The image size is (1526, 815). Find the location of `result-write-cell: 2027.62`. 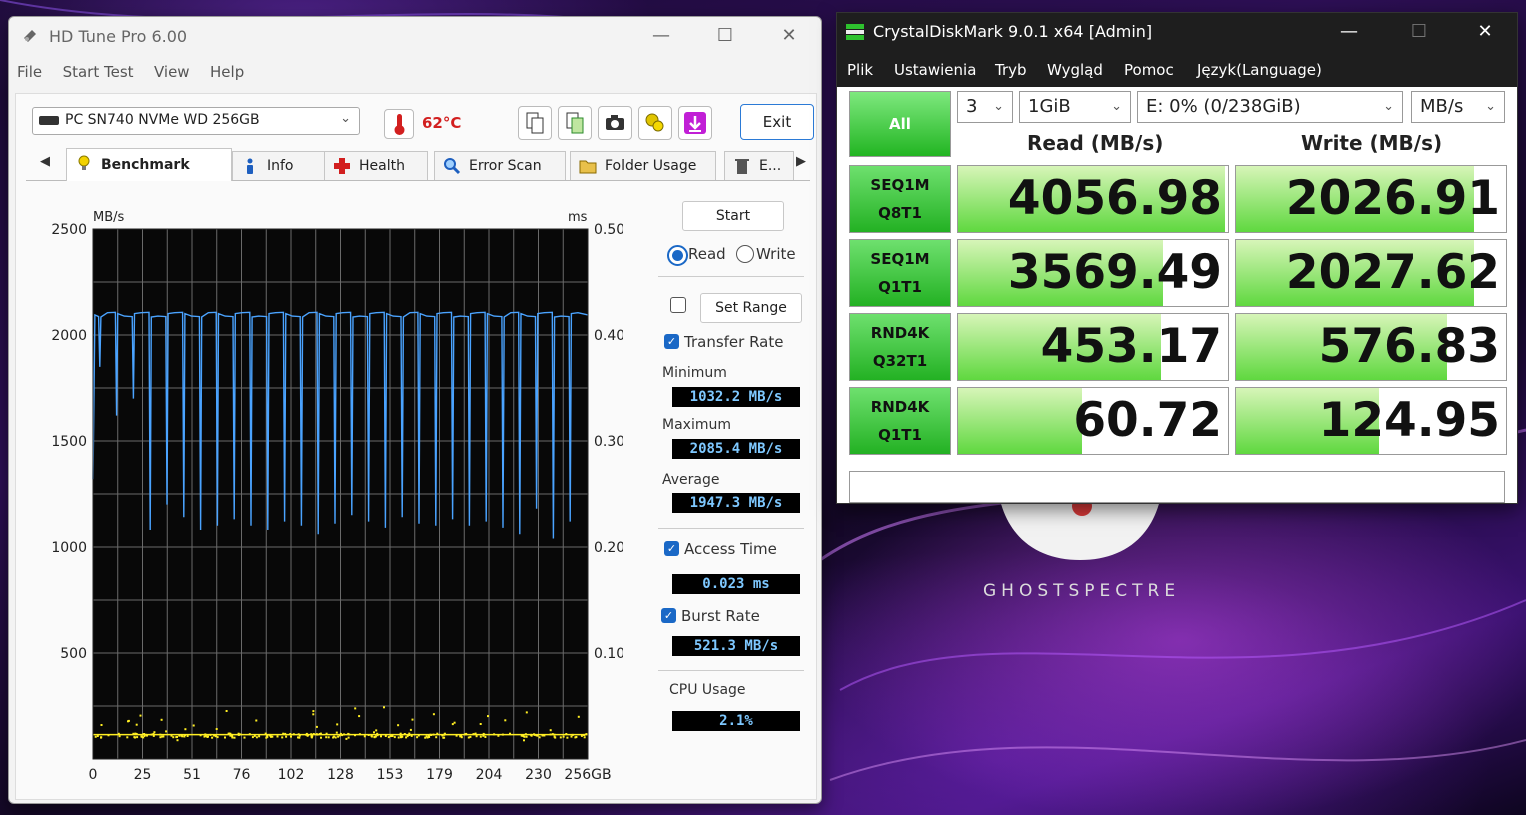

result-write-cell: 2027.62 is located at coordinates (1371, 273).